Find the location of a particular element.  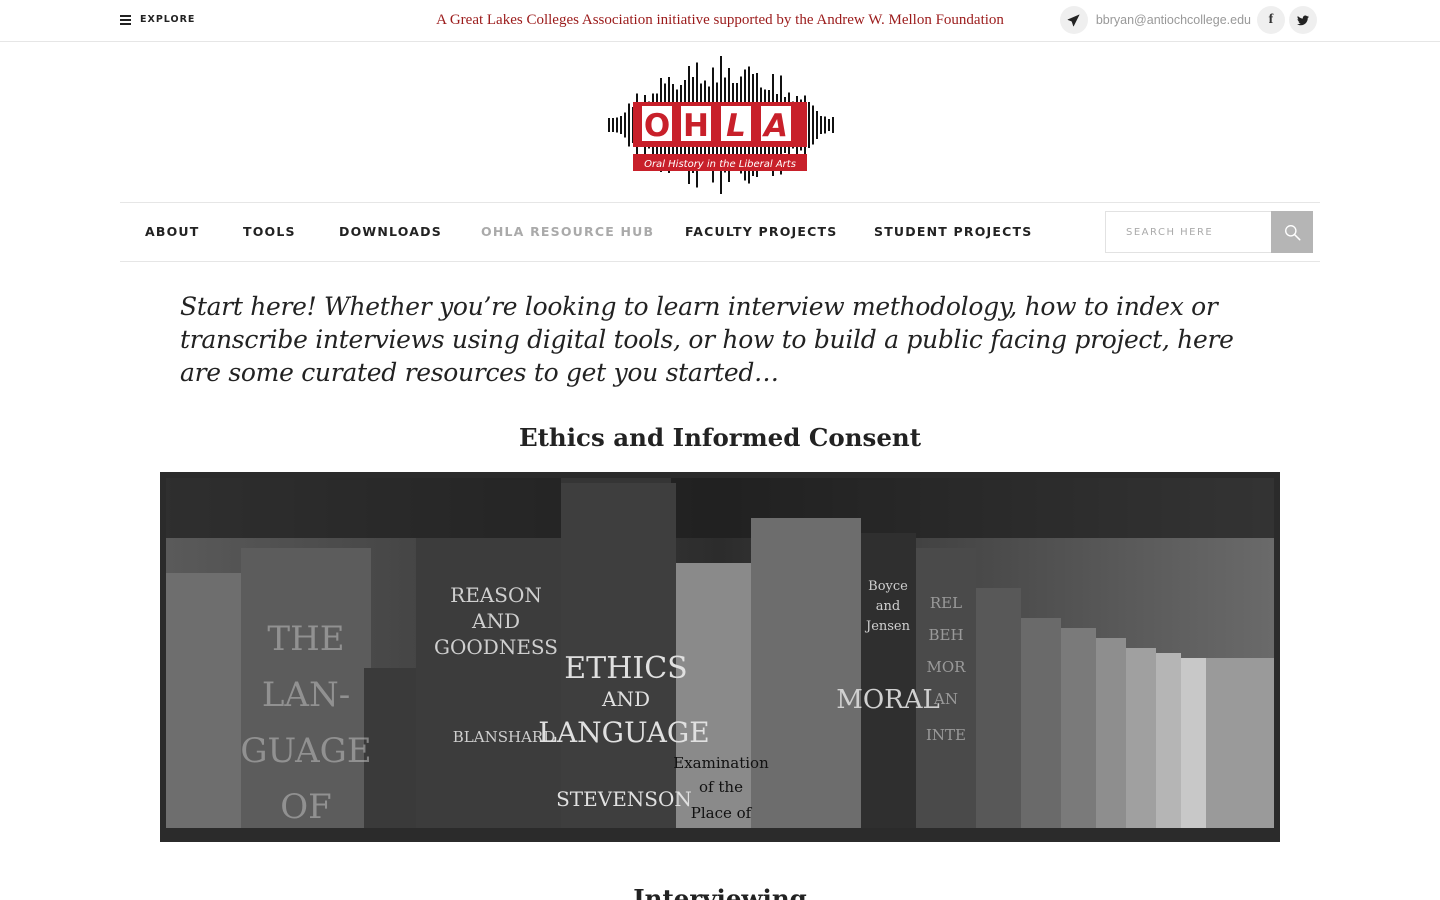

paper-plane-icon is located at coordinates (1073, 20).